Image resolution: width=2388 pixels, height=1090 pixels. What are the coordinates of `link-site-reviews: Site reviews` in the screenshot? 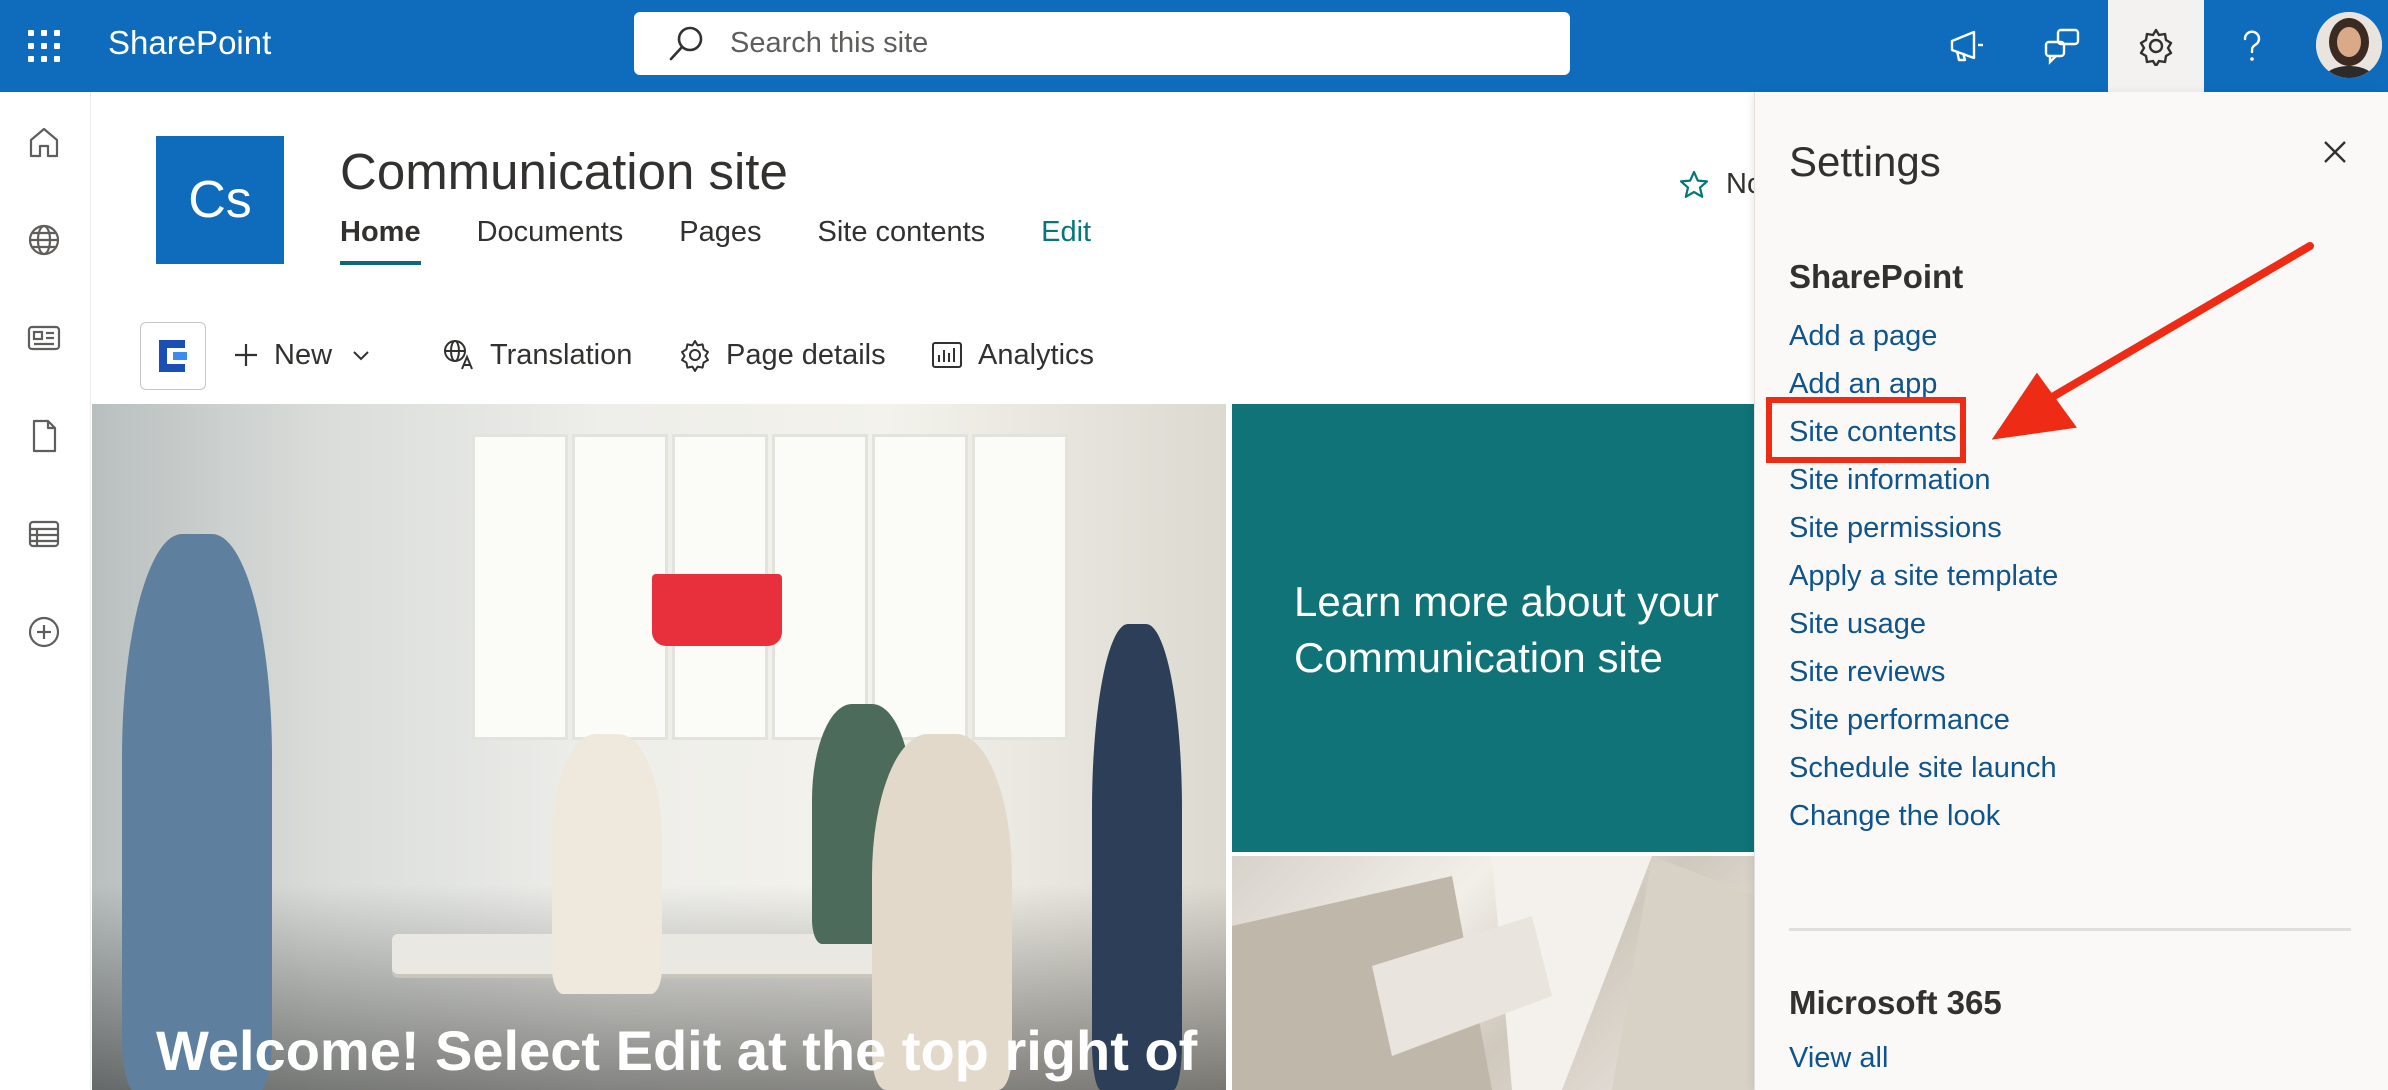 It's located at (1923, 672).